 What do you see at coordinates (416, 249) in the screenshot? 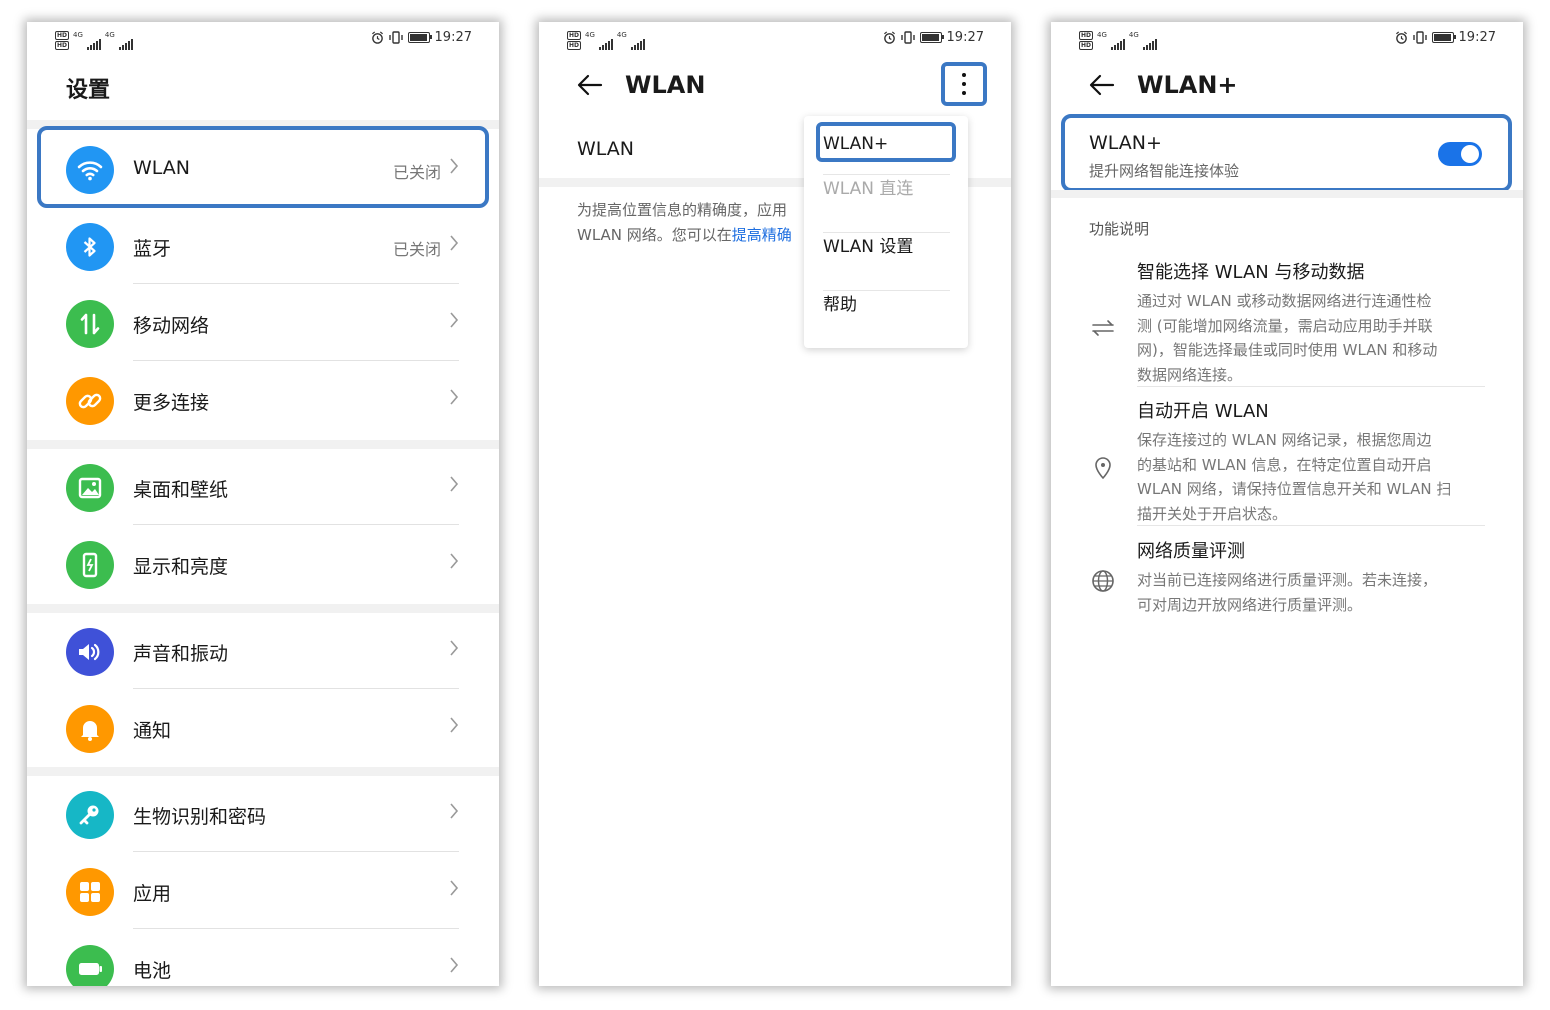
I see `settings-item-value: 已关闭` at bounding box center [416, 249].